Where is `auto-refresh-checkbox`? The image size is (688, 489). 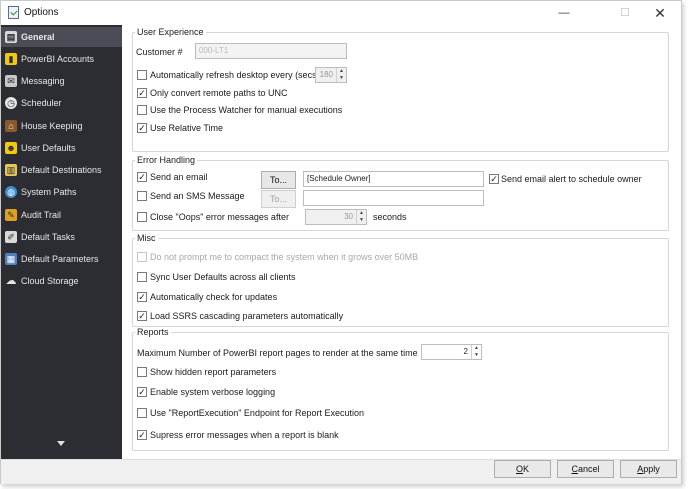
auto-refresh-checkbox is located at coordinates (142, 75).